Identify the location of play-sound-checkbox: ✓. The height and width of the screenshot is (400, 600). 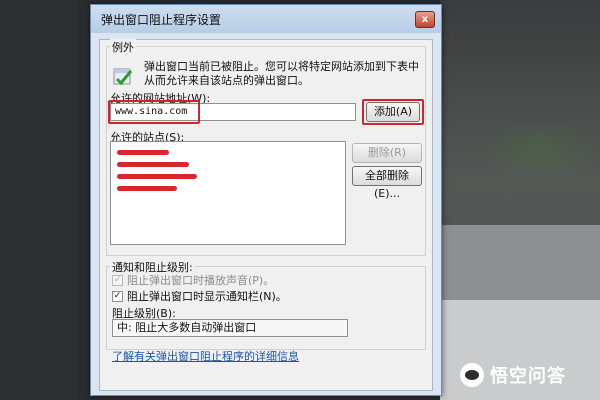
(117, 280).